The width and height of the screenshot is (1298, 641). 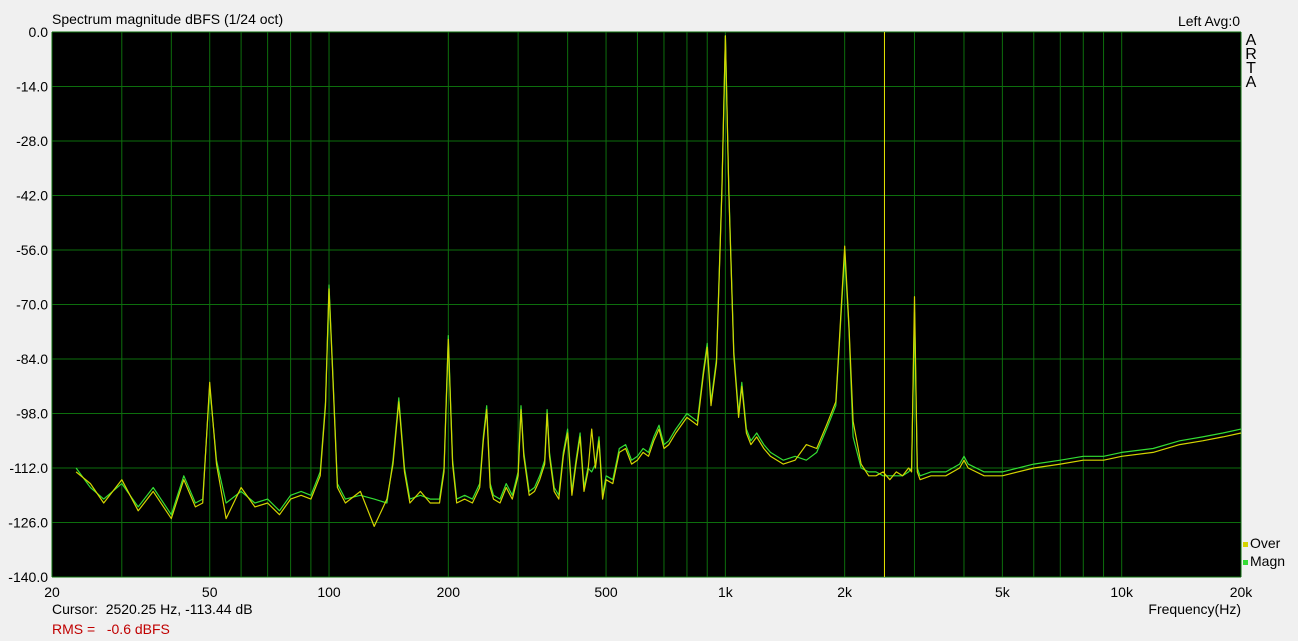 What do you see at coordinates (32, 305) in the screenshot?
I see `y-tick-label: -70.0` at bounding box center [32, 305].